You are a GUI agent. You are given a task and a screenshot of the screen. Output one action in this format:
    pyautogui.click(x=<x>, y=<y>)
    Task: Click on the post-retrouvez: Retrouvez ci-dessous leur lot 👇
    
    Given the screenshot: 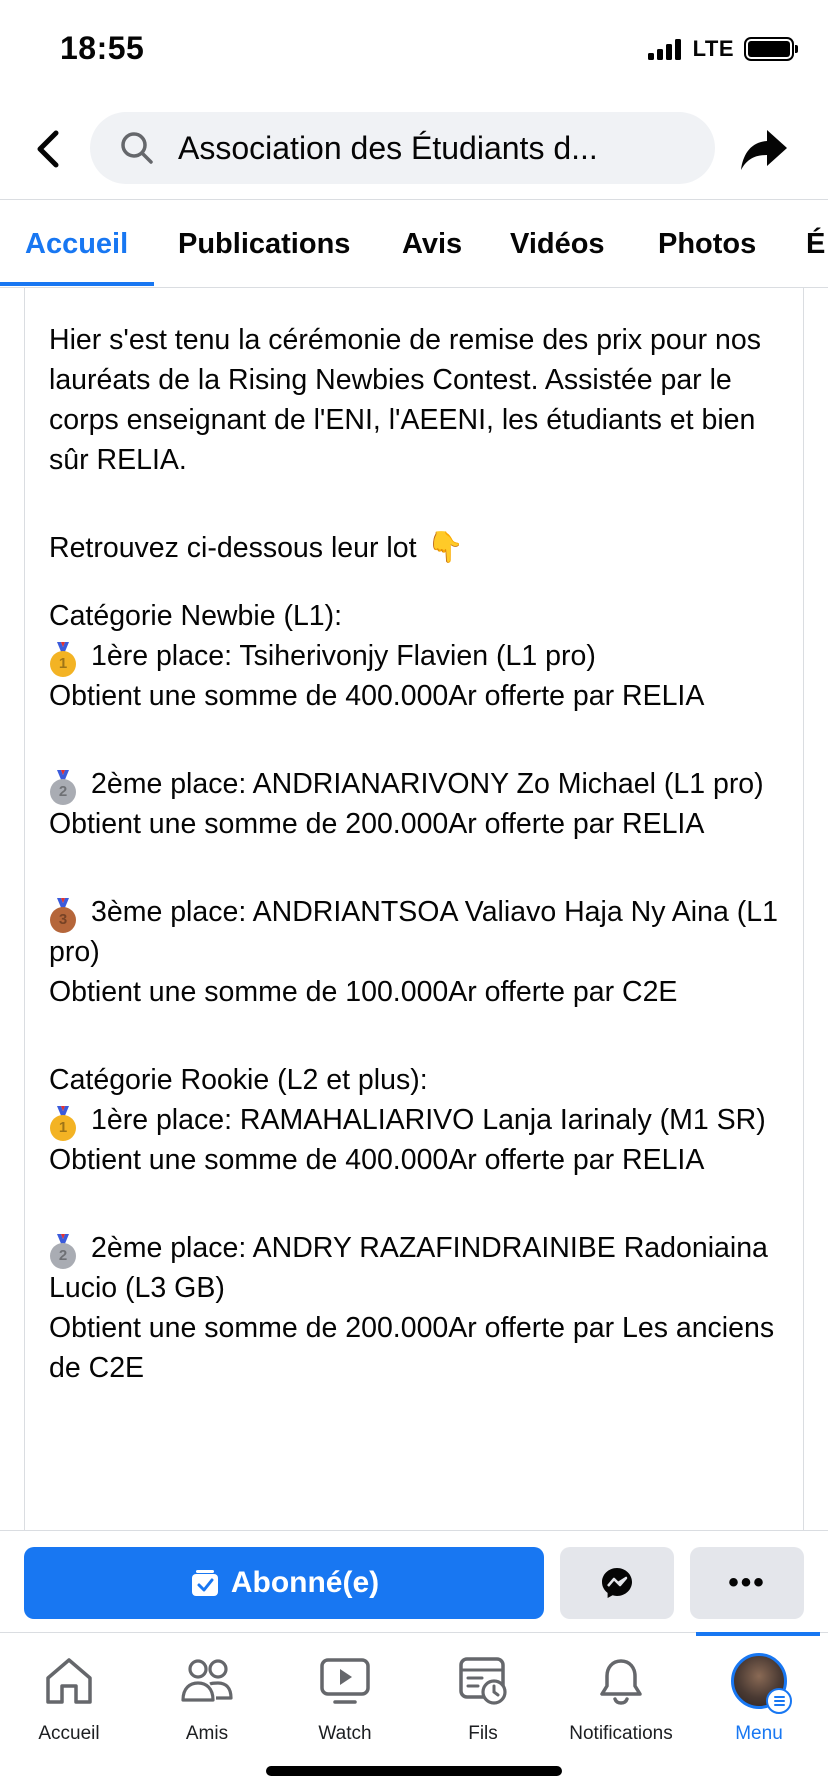 What is the action you would take?
    pyautogui.click(x=419, y=548)
    